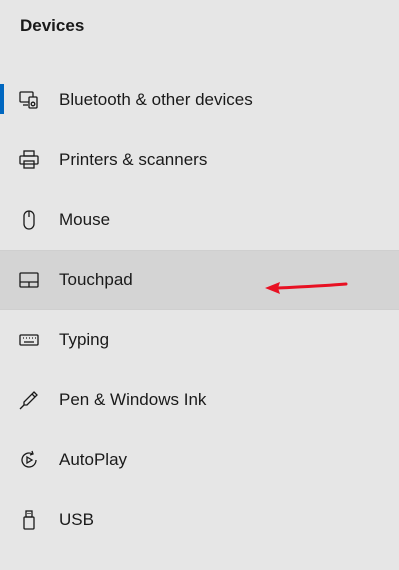 Image resolution: width=399 pixels, height=570 pixels. Describe the element at coordinates (29, 340) in the screenshot. I see `keyboard-icon` at that location.